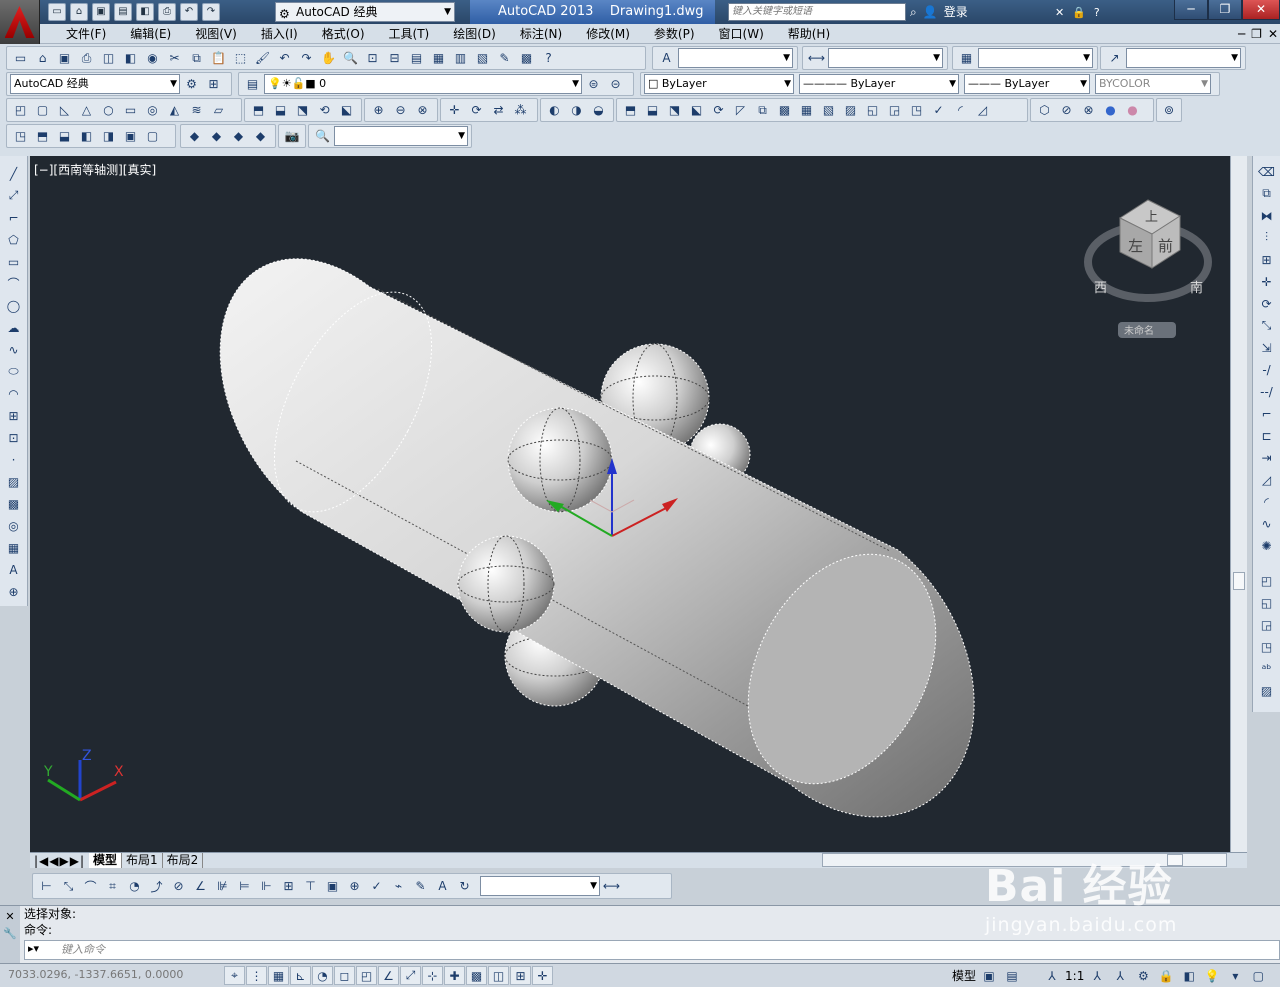  Describe the element at coordinates (196, 110) in the screenshot. I see `helix-icon: ≋` at that location.